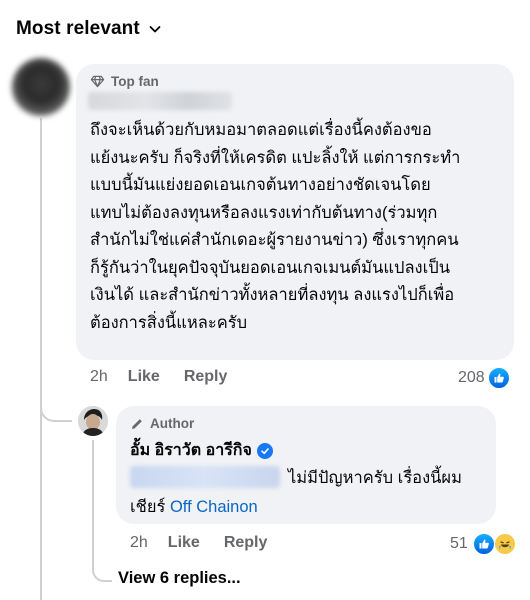 The width and height of the screenshot is (530, 600). I want to click on chevron-down-icon, so click(155, 29).